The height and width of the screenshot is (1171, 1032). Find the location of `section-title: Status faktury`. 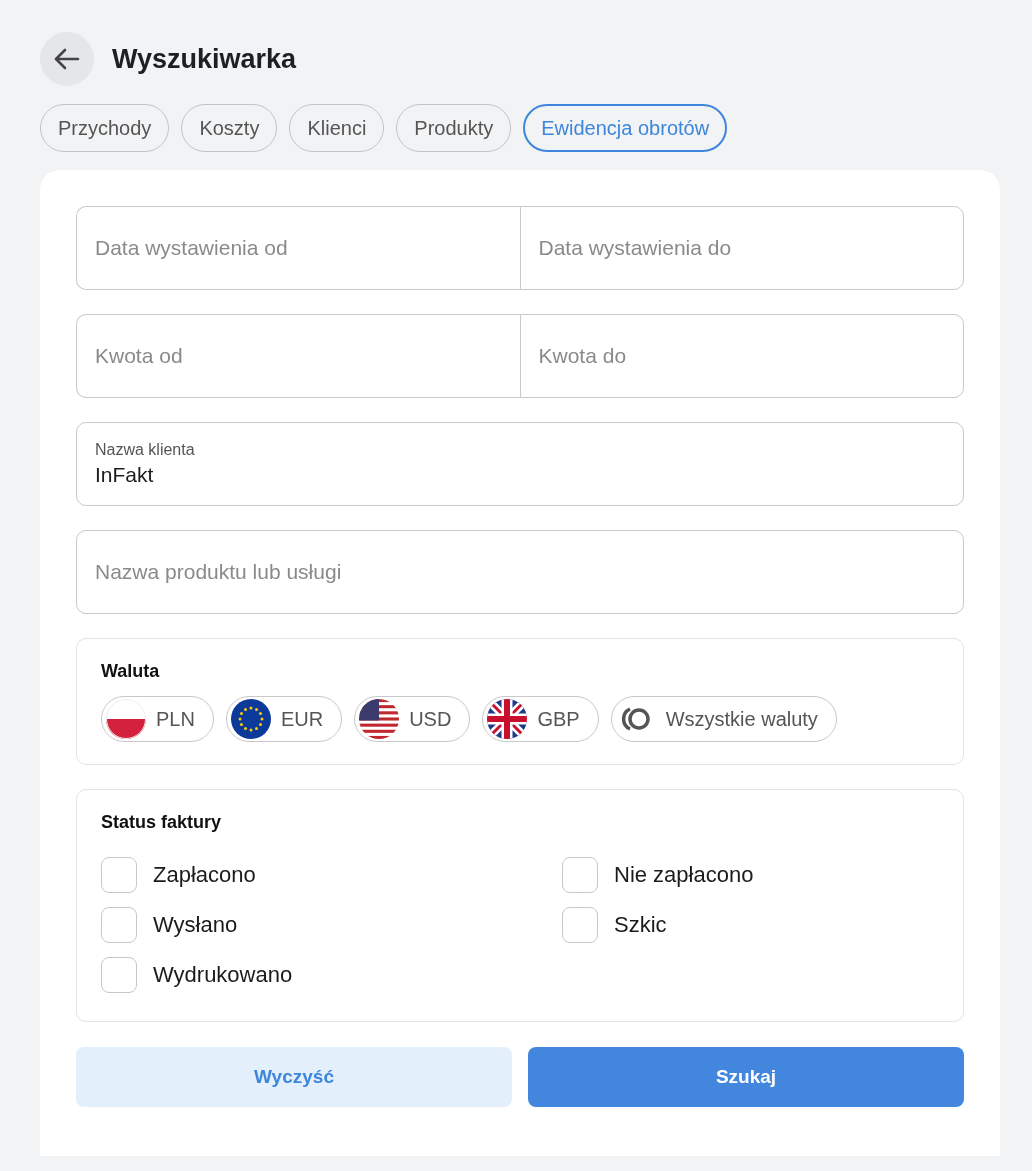

section-title: Status faktury is located at coordinates (162, 822).